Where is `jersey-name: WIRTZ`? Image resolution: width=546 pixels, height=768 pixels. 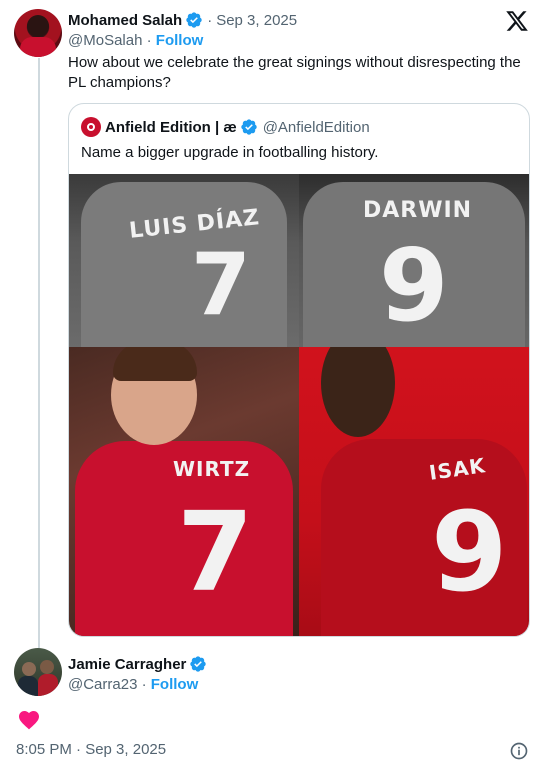 jersey-name: WIRTZ is located at coordinates (212, 469).